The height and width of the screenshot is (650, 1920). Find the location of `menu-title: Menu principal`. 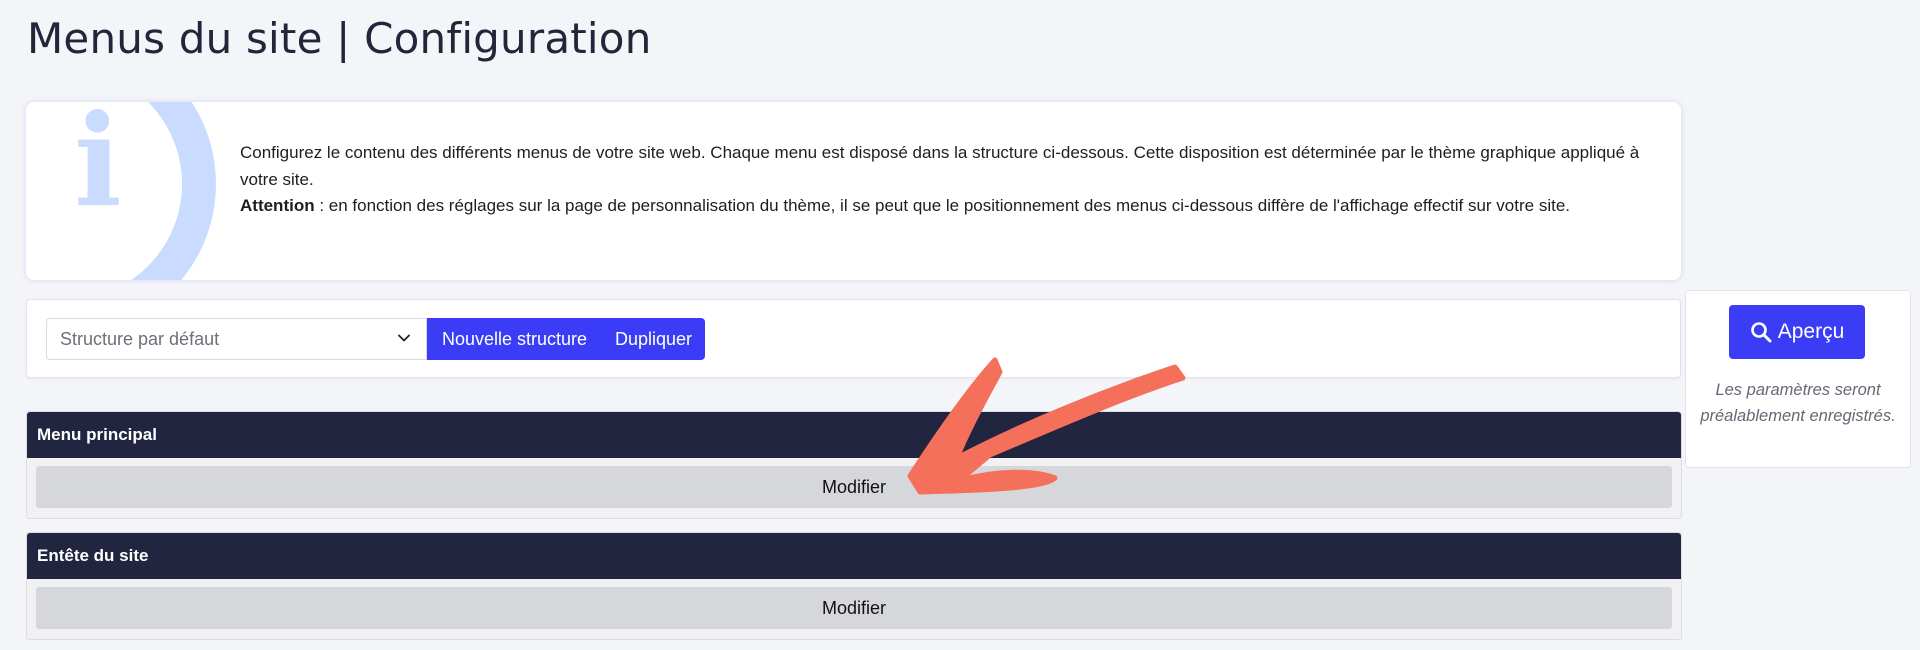

menu-title: Menu principal is located at coordinates (854, 435).